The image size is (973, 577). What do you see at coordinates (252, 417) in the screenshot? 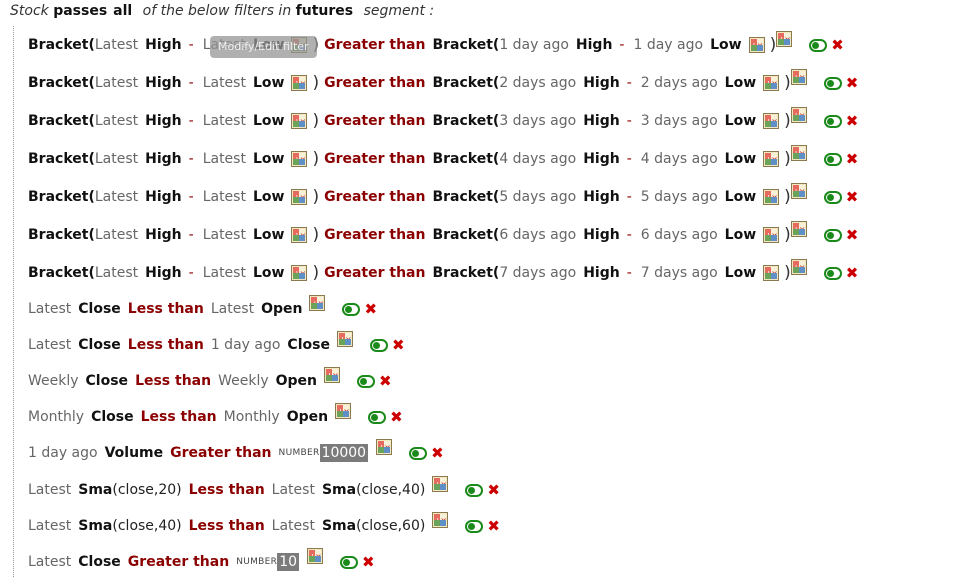
I see `timeframe-label: Monthly` at bounding box center [252, 417].